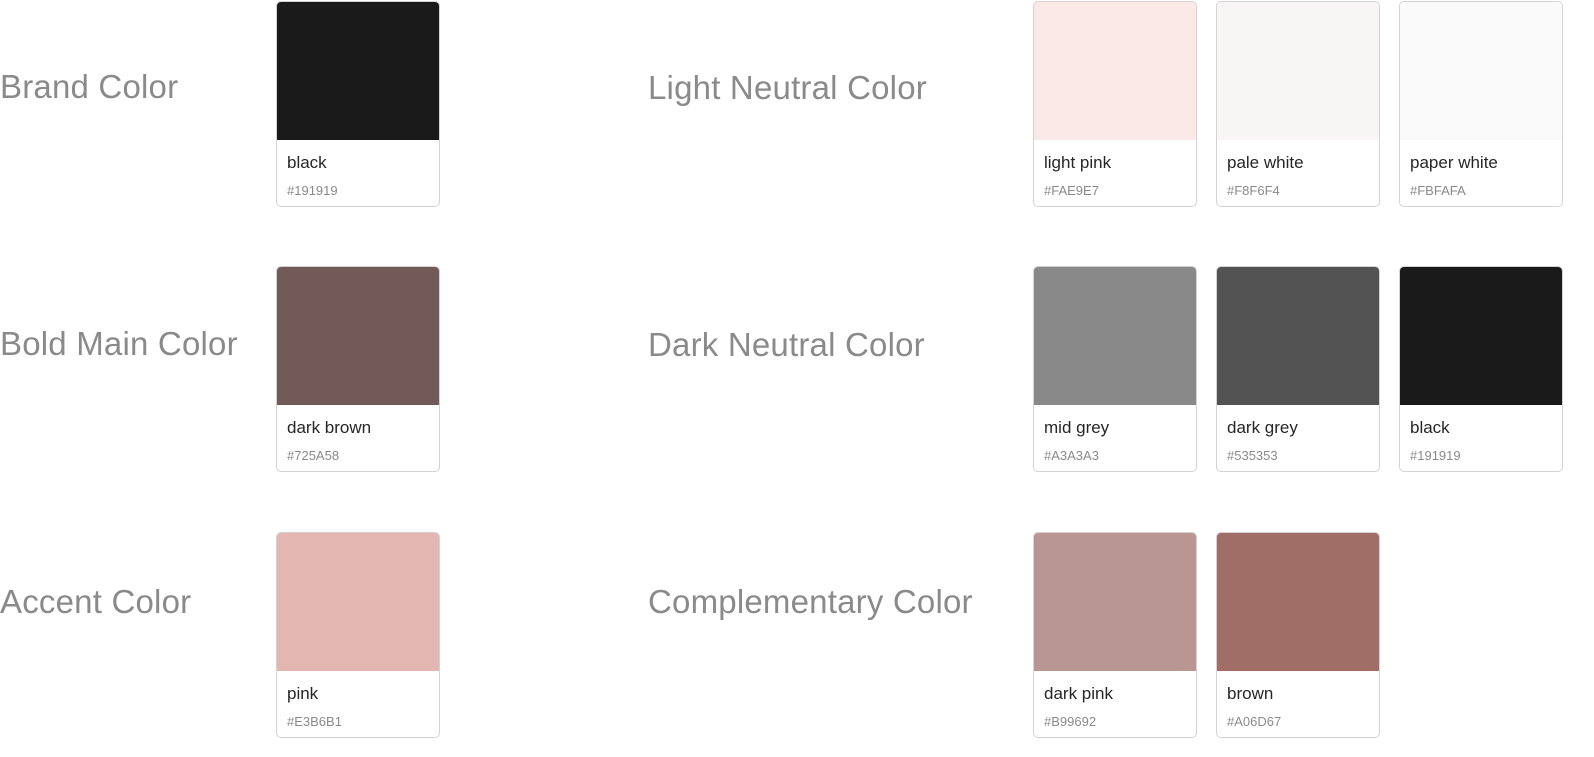 Image resolution: width=1594 pixels, height=757 pixels. I want to click on swatch-hex-code: #FAE9E7, so click(1071, 190).